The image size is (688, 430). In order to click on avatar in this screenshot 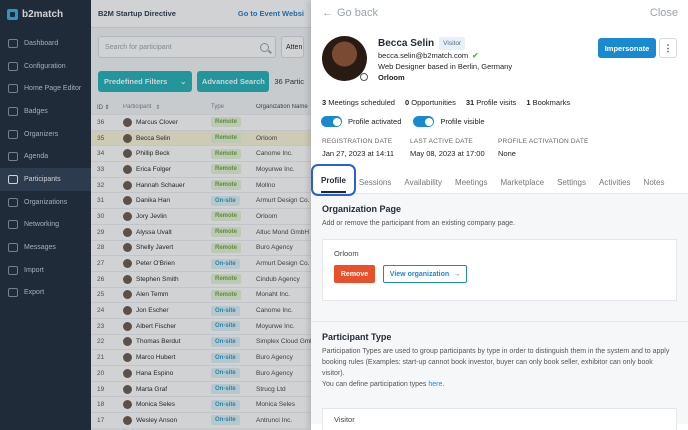, I will do `click(345, 58)`.